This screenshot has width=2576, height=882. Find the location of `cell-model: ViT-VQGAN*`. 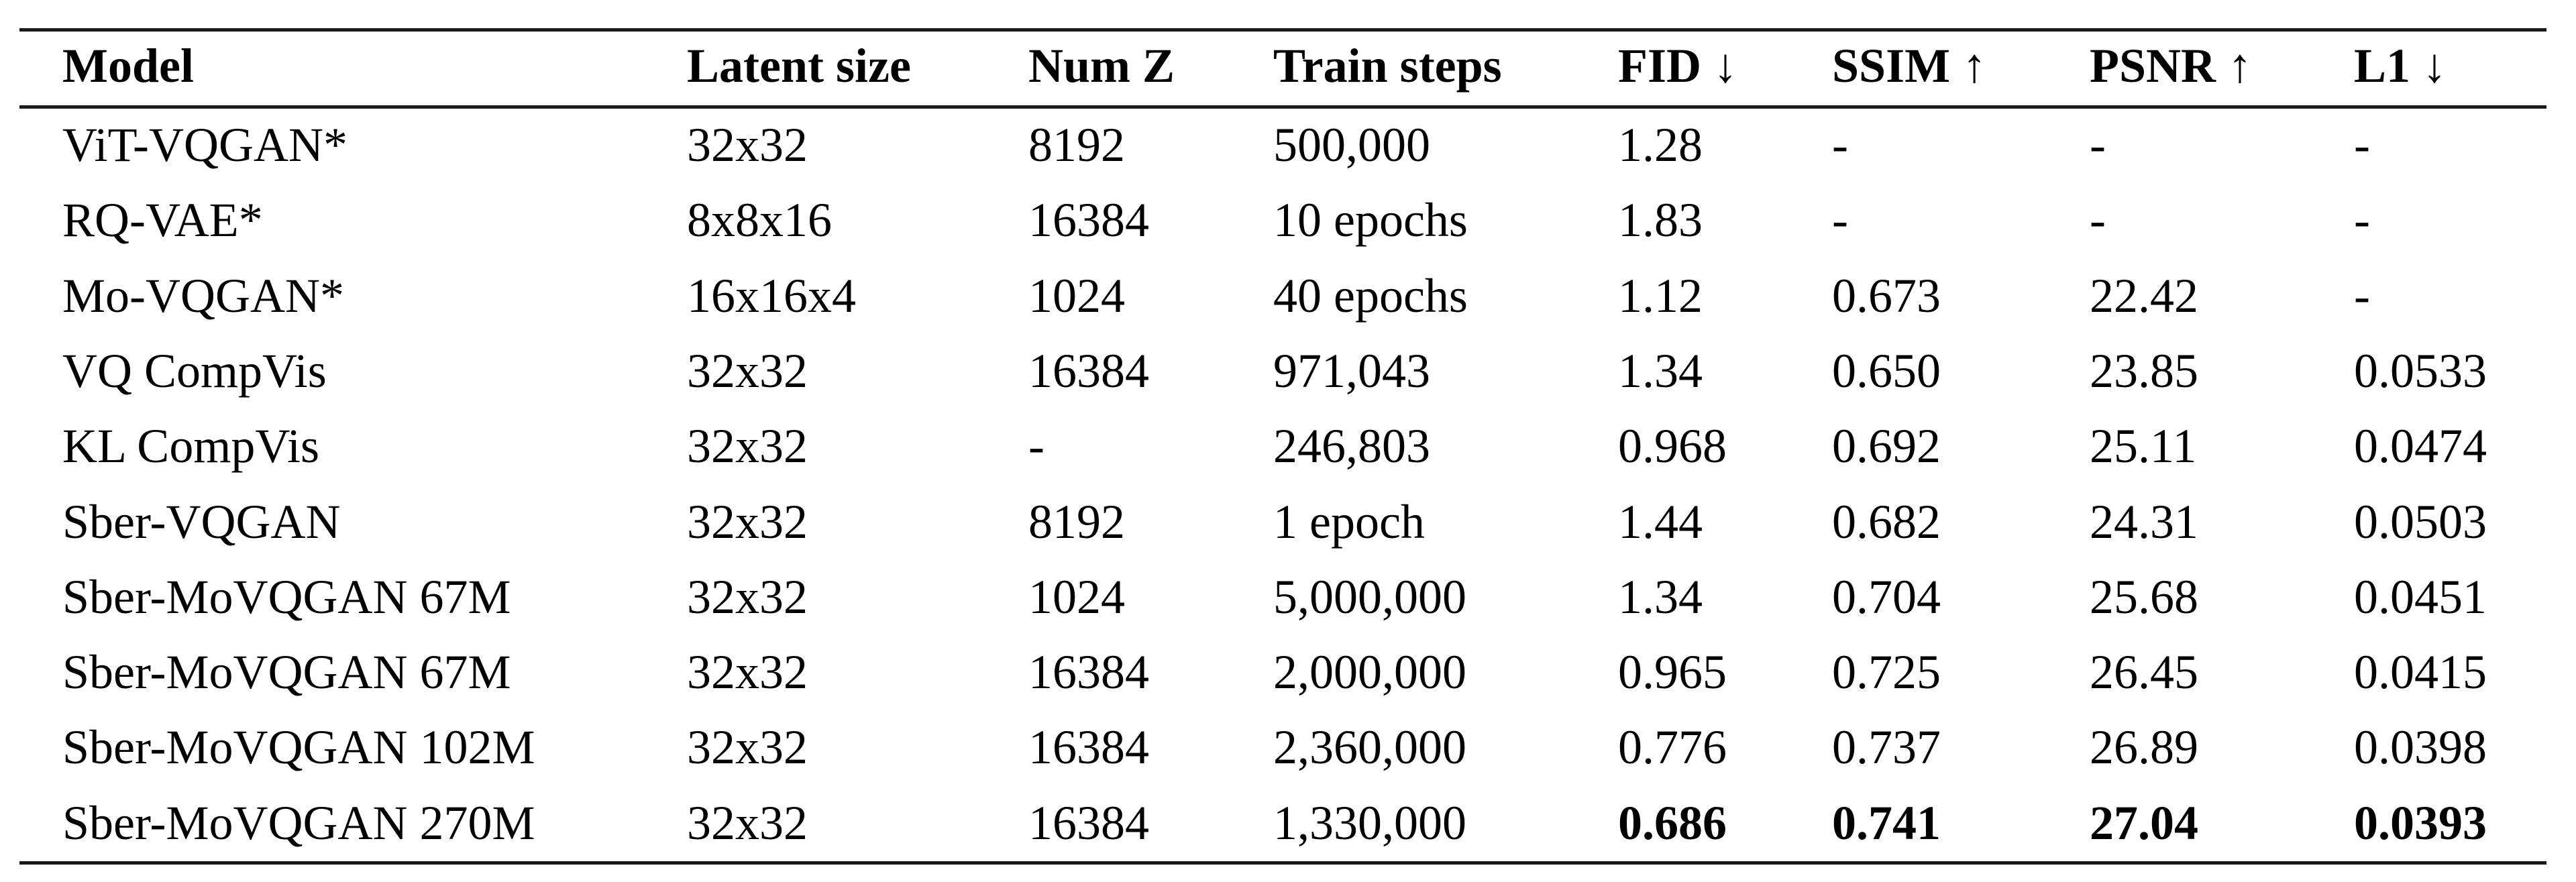

cell-model: ViT-VQGAN* is located at coordinates (205, 145).